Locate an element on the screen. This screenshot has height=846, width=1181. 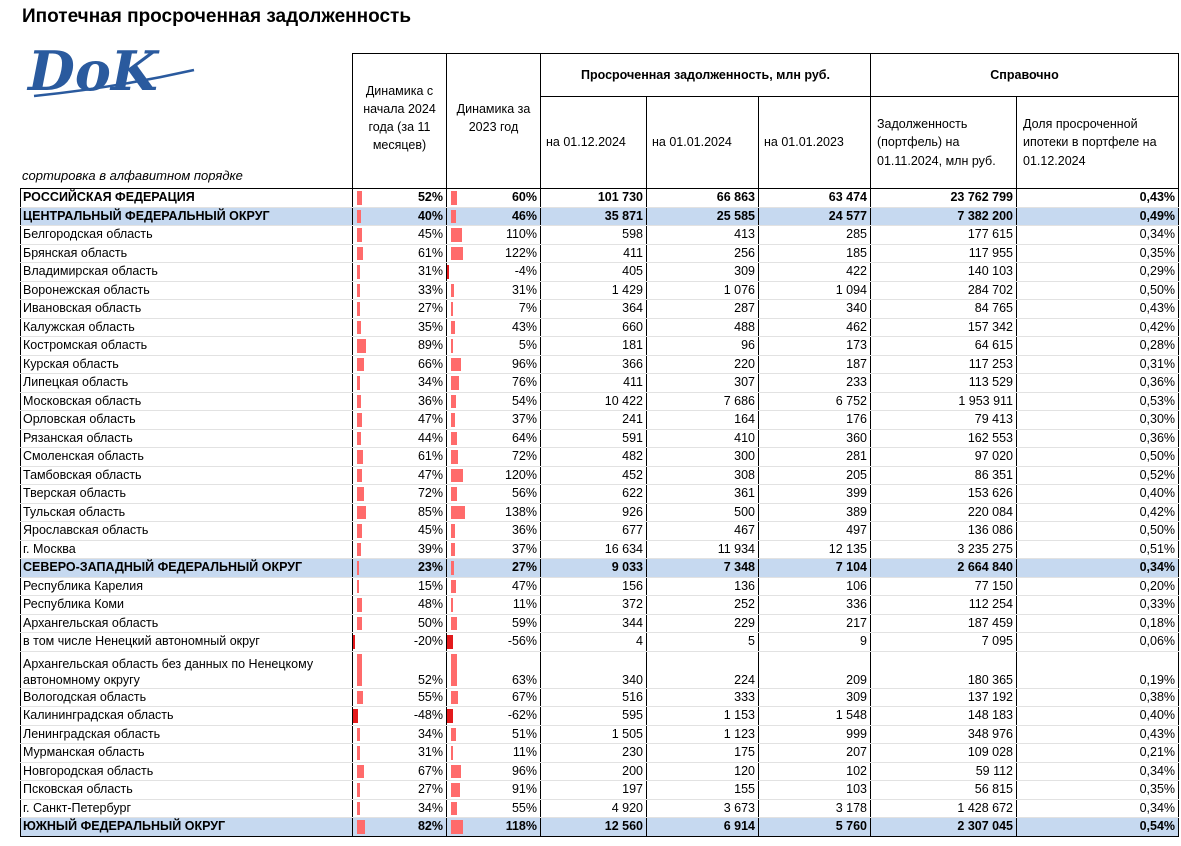
dynamics-2024-cell: 47% is located at coordinates (399, 475).